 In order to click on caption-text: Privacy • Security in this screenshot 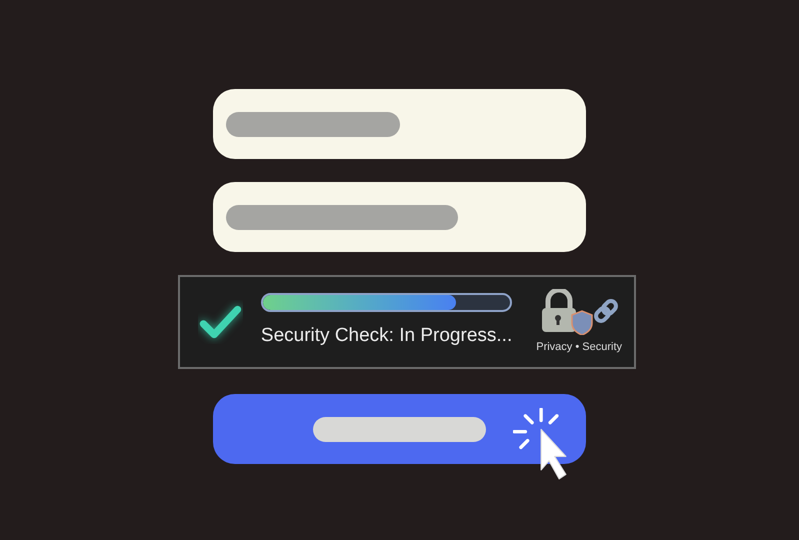, I will do `click(579, 347)`.